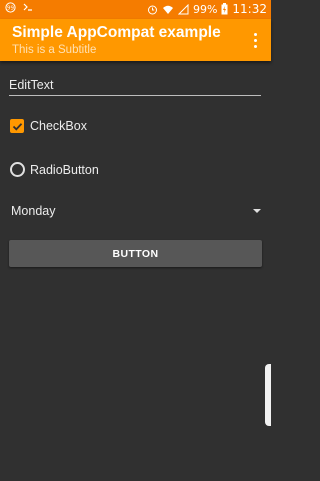  I want to click on toolbar-title: Simple AppCompat example, so click(116, 32).